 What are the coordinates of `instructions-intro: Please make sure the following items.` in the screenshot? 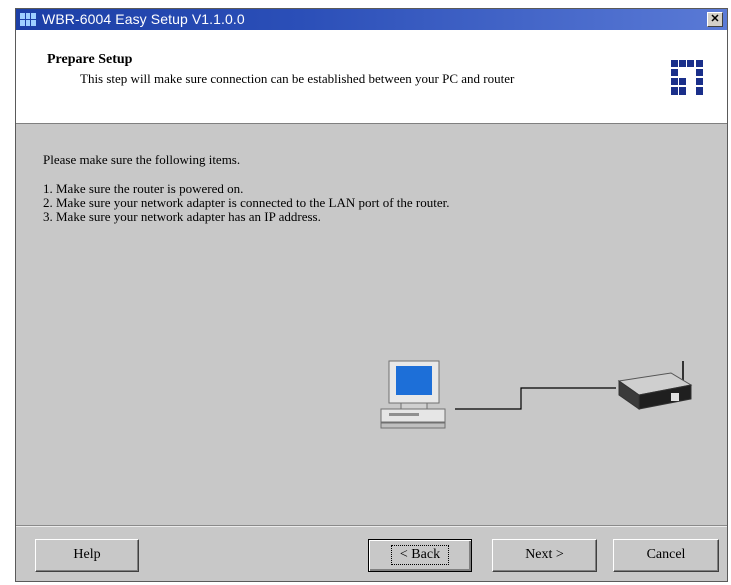 It's located at (142, 159).